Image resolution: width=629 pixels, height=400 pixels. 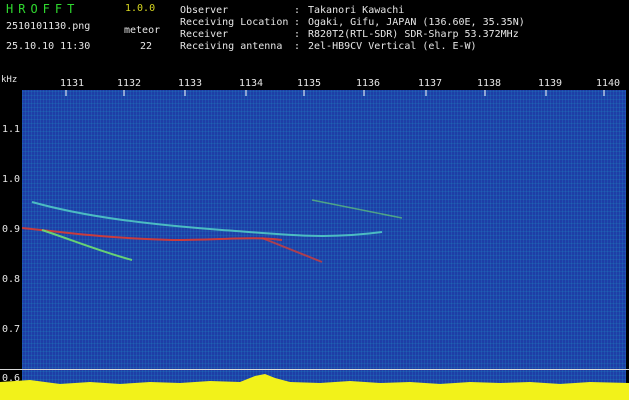 What do you see at coordinates (489, 83) in the screenshot?
I see `x-tick-label: 1138` at bounding box center [489, 83].